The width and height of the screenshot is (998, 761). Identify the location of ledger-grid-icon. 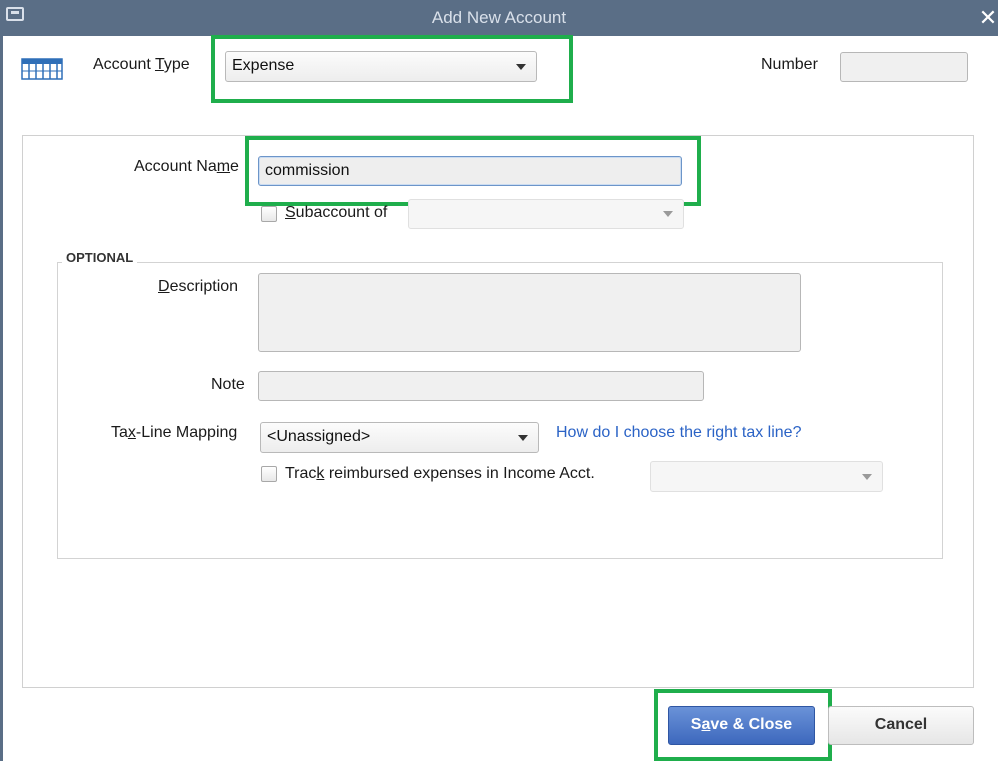
(42, 69).